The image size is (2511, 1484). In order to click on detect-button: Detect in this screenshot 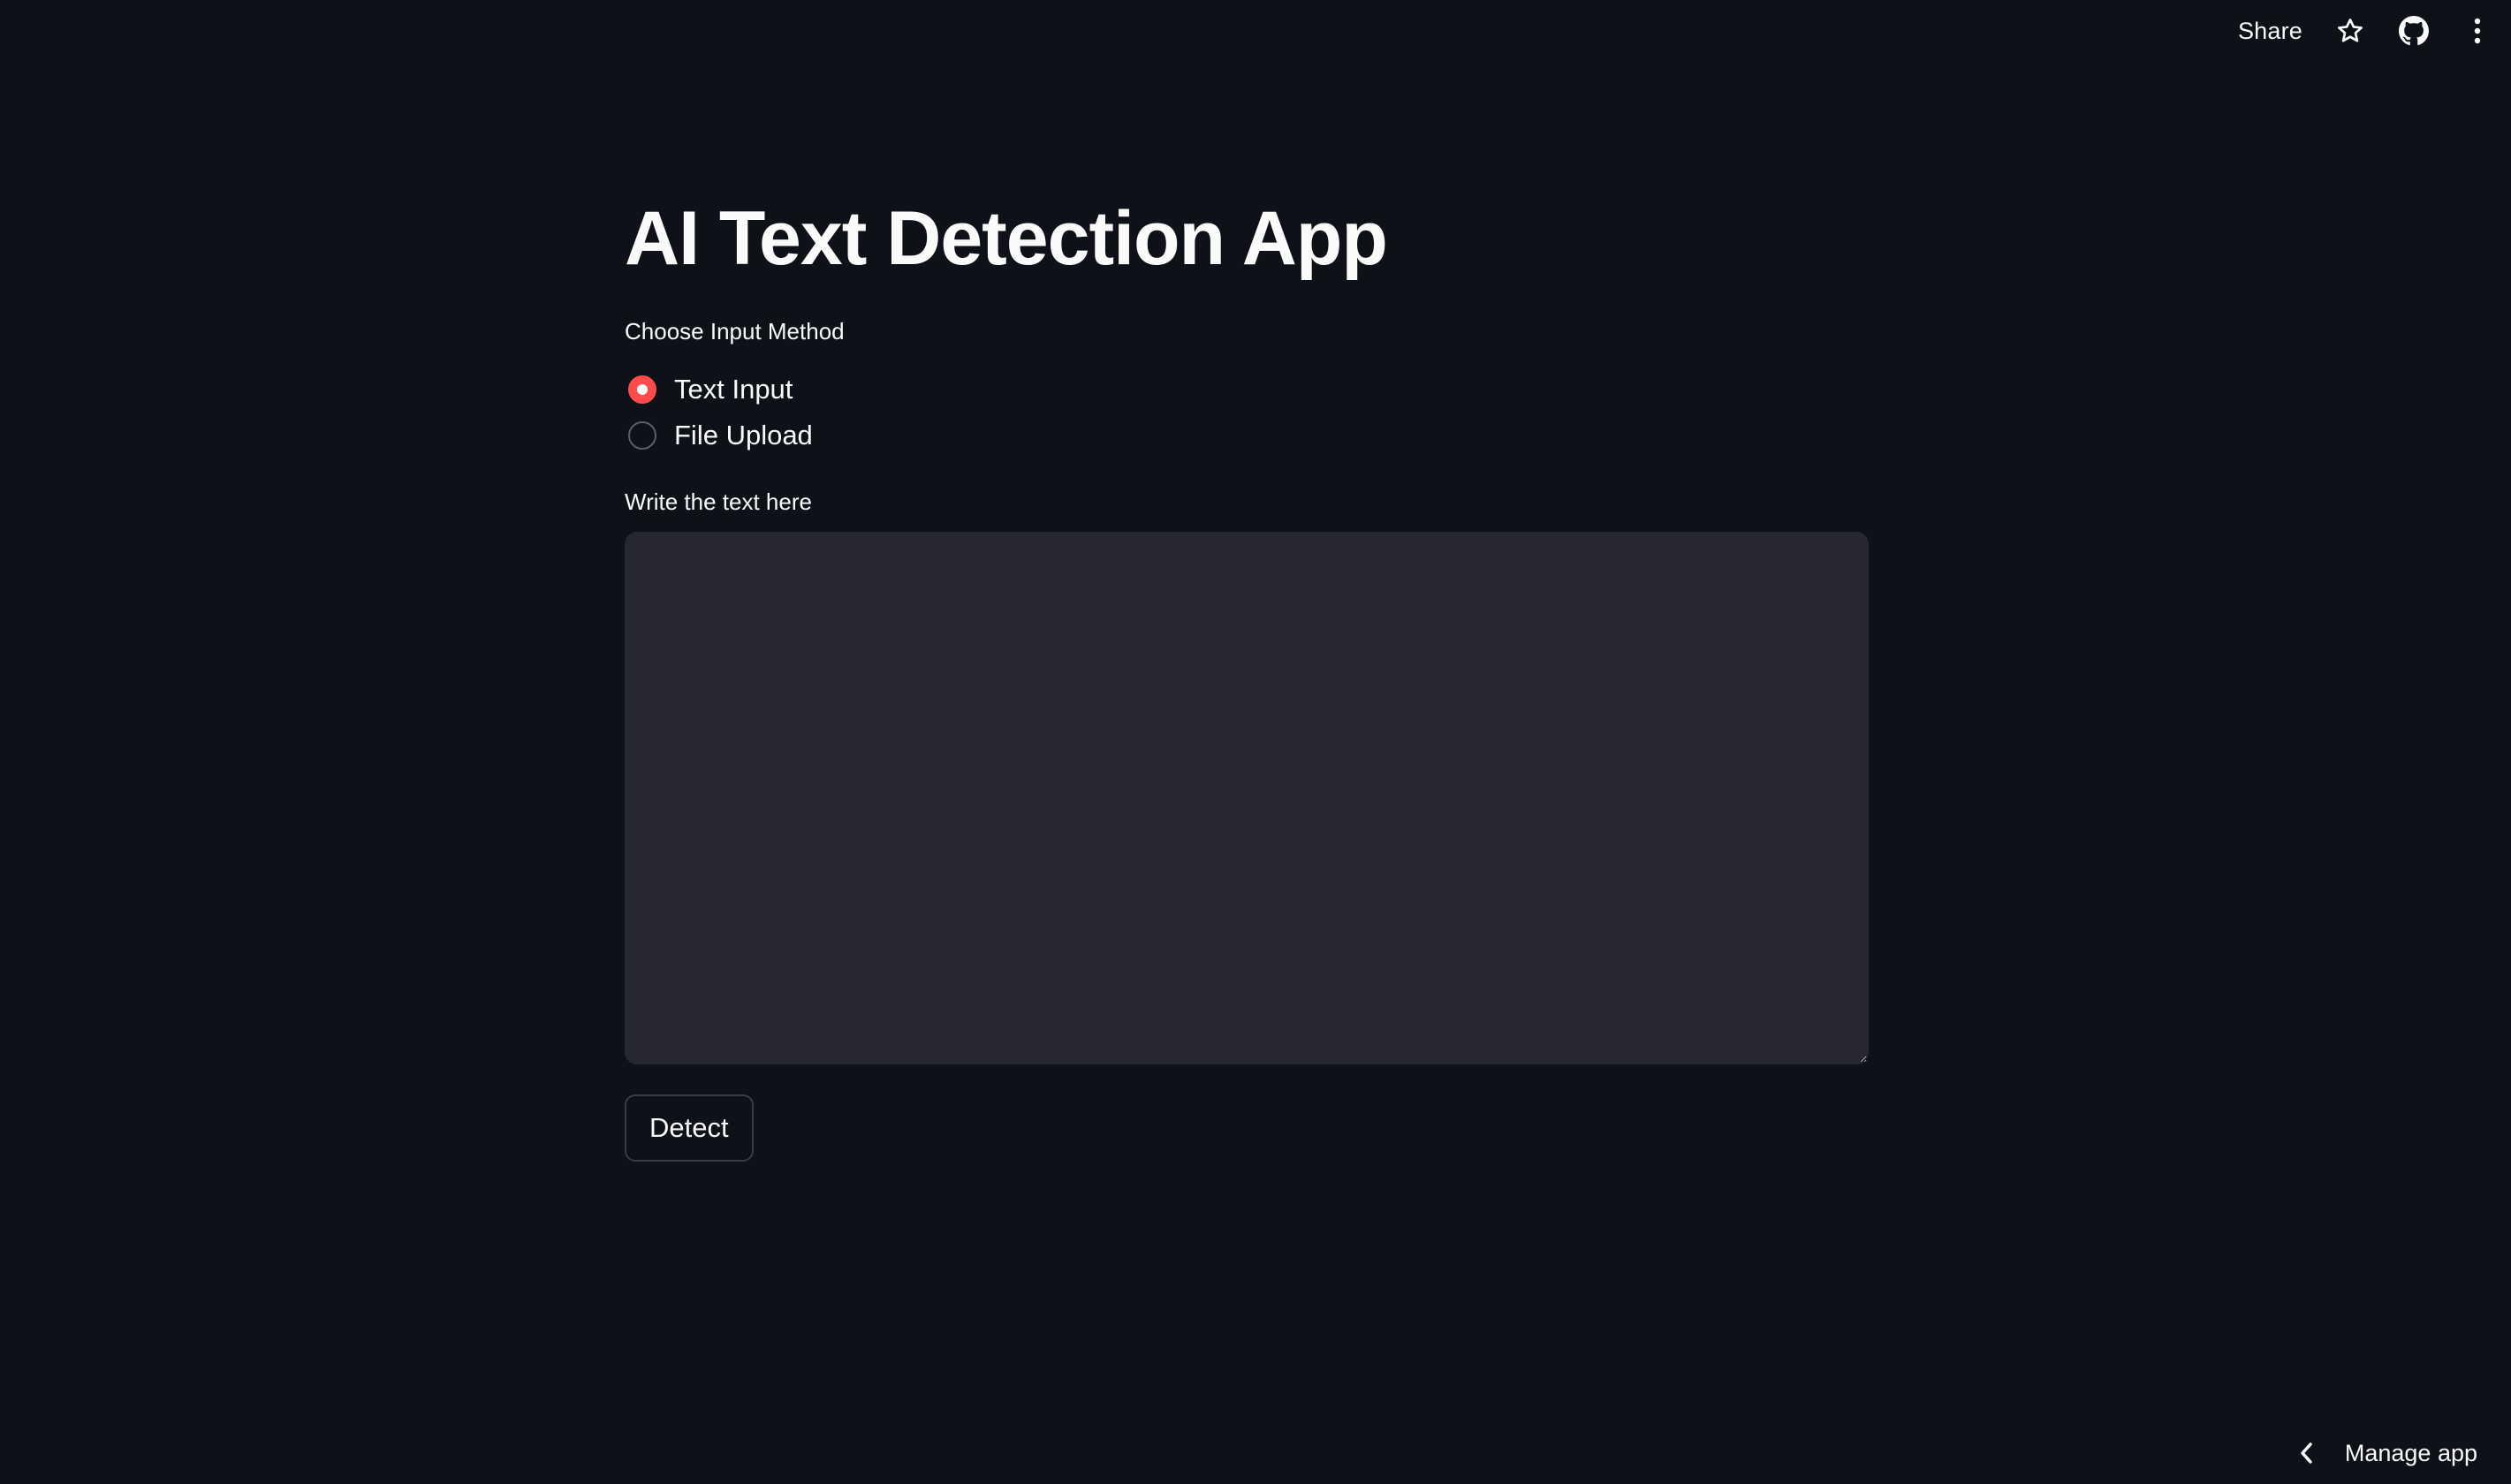, I will do `click(689, 1128)`.